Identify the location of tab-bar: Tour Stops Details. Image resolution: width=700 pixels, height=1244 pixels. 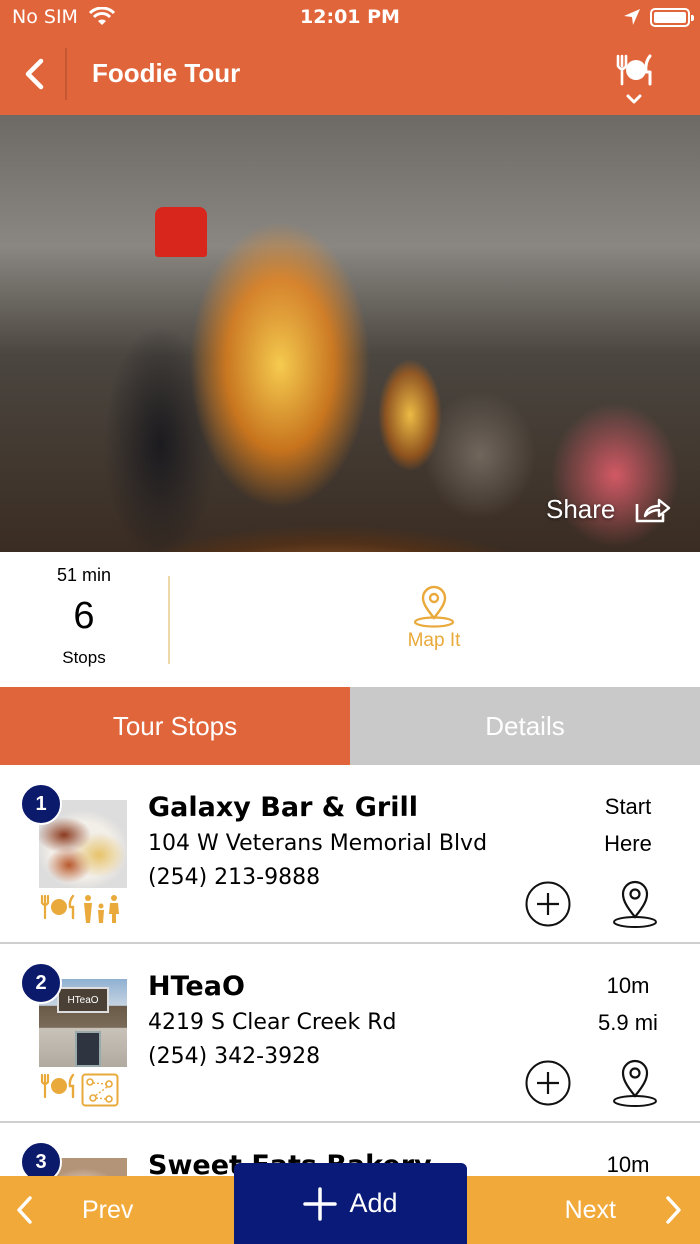
(350, 726).